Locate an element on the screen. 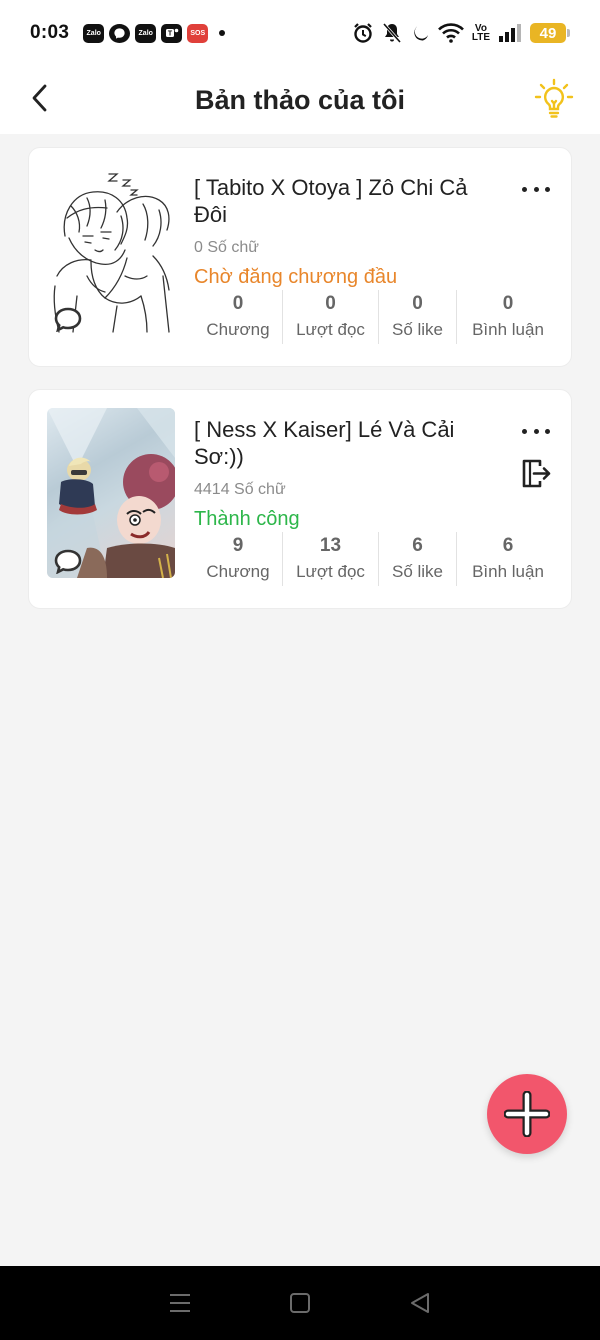 This screenshot has height=1340, width=600. tips-button is located at coordinates (554, 98).